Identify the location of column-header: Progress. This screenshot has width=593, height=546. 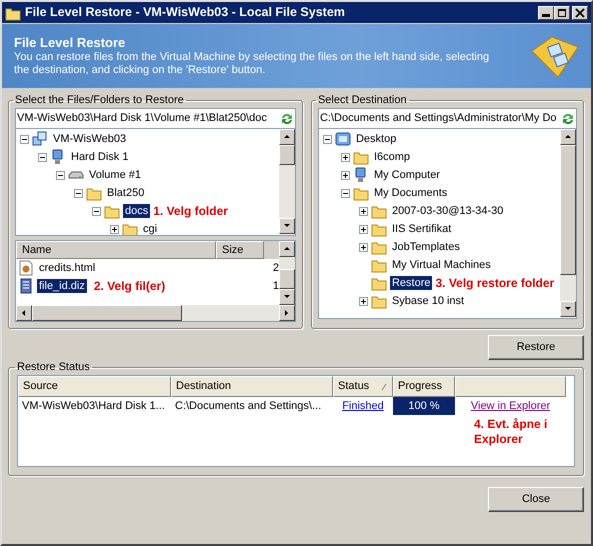
(424, 386).